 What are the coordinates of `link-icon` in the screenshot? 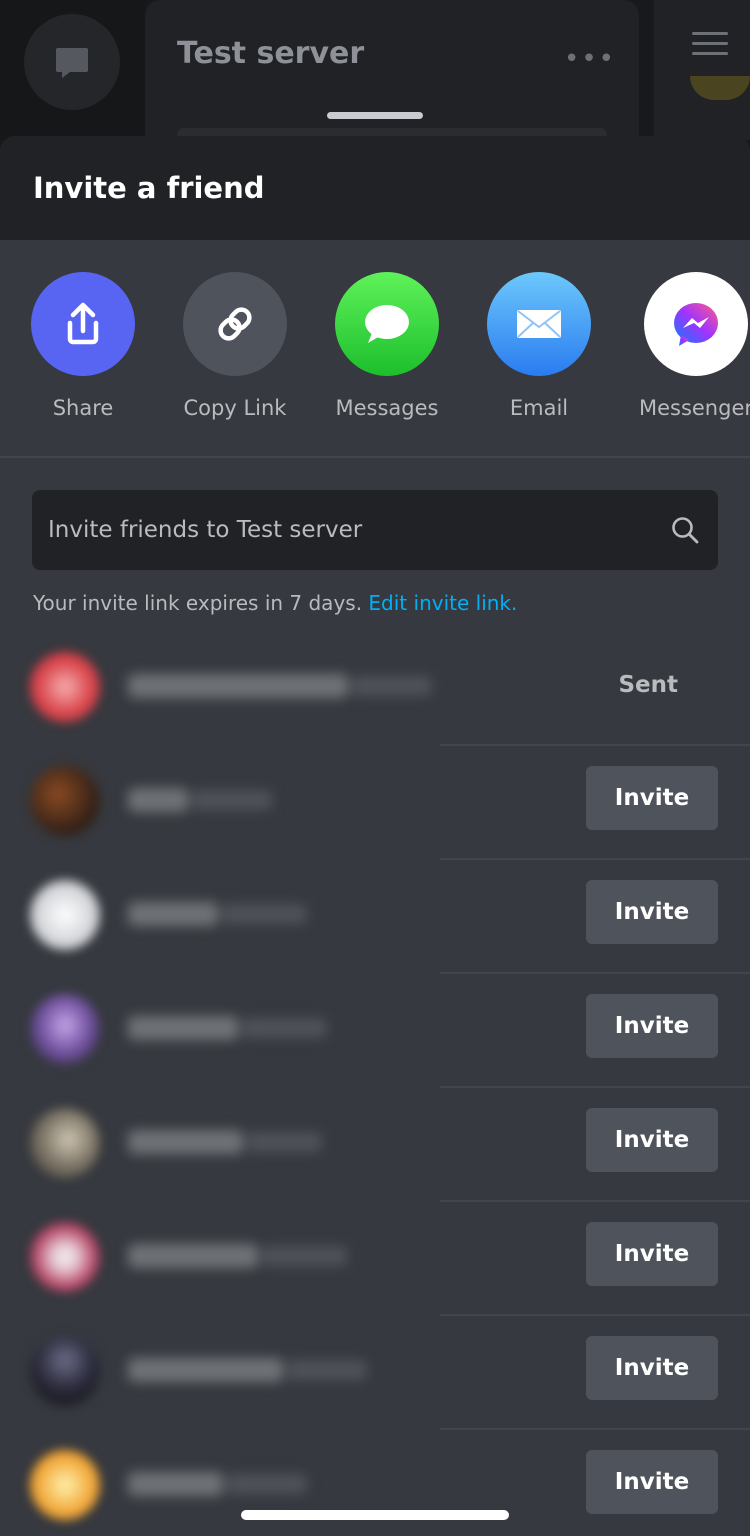 It's located at (235, 324).